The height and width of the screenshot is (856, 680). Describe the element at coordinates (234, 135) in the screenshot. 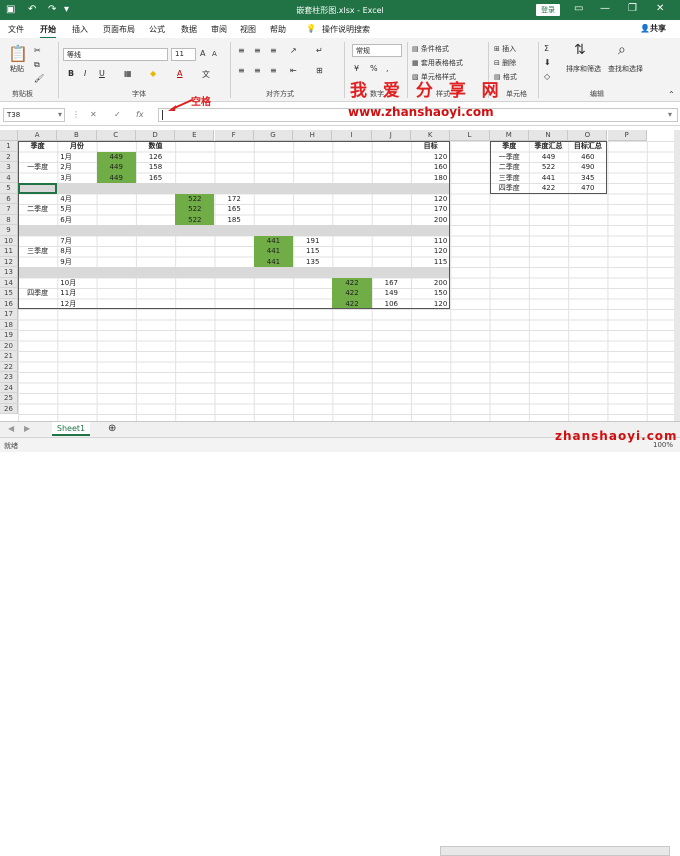

I see `column-header: F` at that location.